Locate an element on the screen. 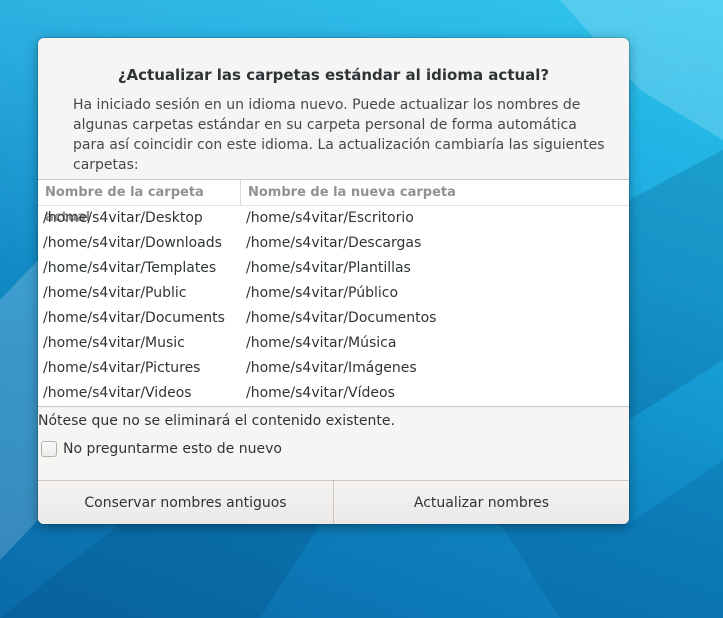  current-folder-cell: /home/s4vitar/Downloads is located at coordinates (132, 243).